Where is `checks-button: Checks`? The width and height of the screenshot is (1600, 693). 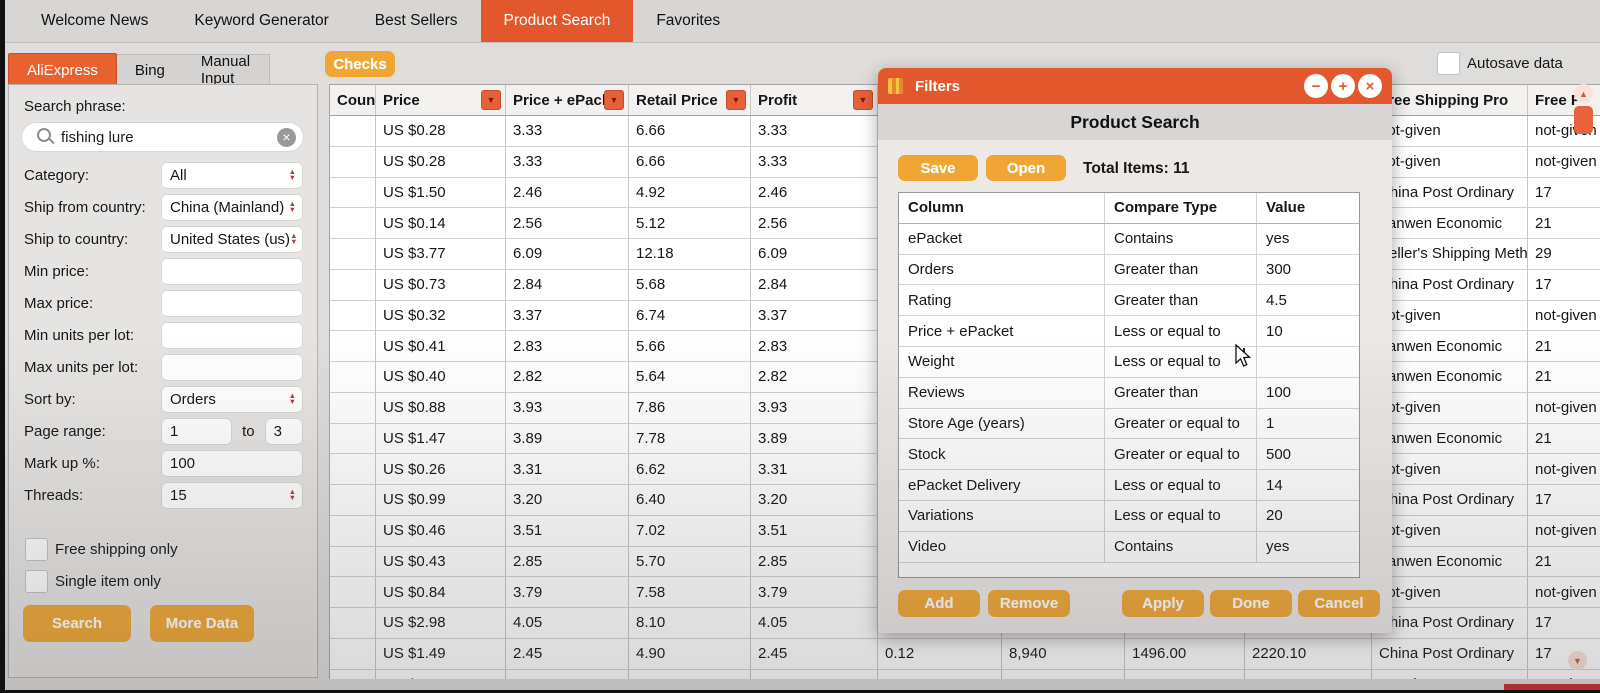
checks-button: Checks is located at coordinates (360, 64).